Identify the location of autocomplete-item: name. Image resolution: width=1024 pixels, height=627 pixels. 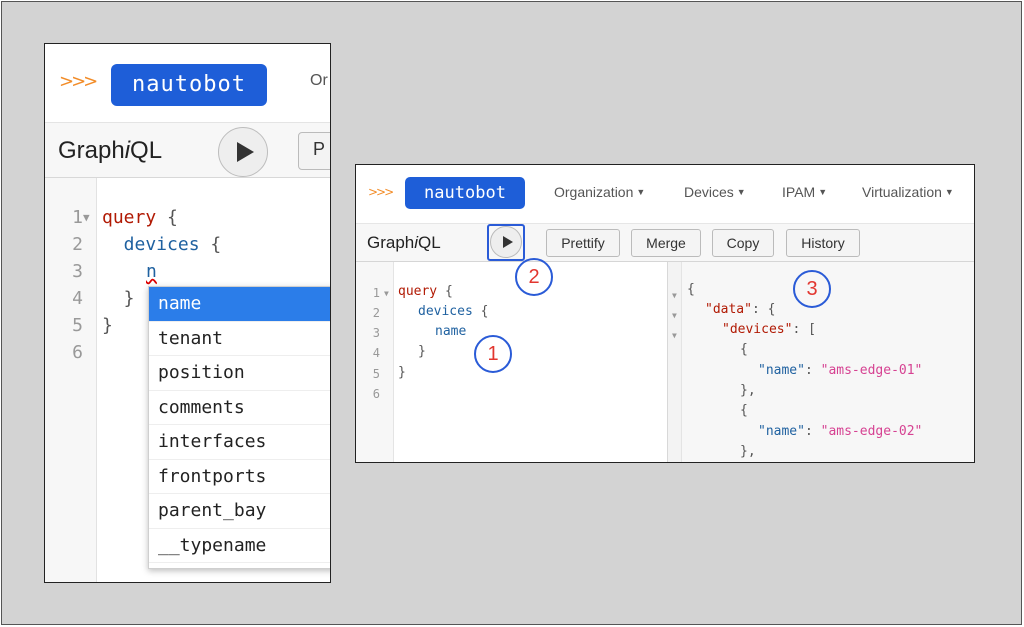
(239, 304).